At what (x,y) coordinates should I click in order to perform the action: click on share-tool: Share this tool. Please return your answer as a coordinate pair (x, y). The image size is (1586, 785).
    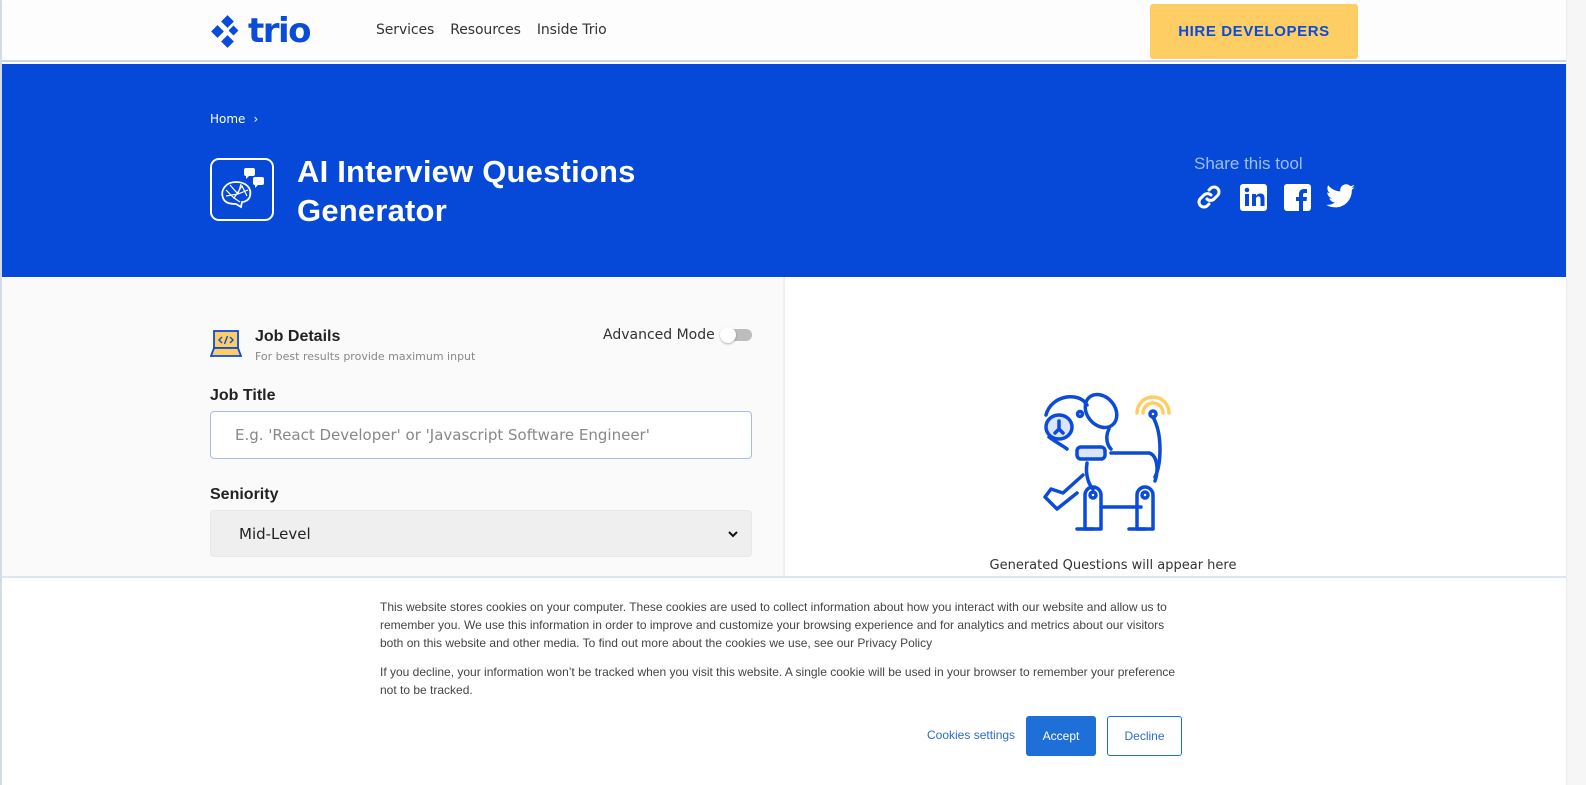
    Looking at the image, I should click on (1275, 183).